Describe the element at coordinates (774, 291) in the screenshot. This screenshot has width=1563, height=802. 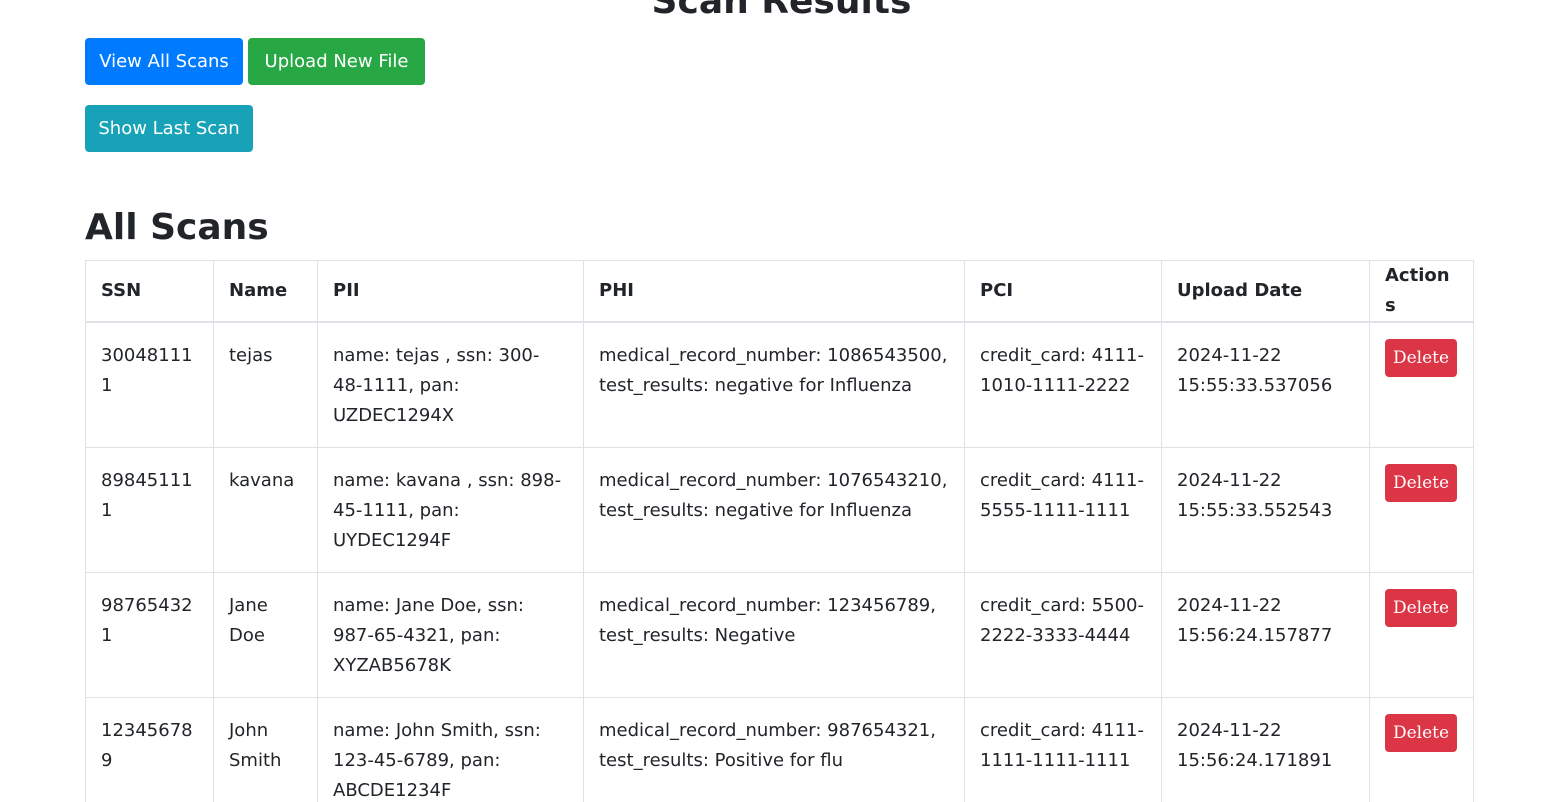
I see `column-header-phi: PHI` at that location.